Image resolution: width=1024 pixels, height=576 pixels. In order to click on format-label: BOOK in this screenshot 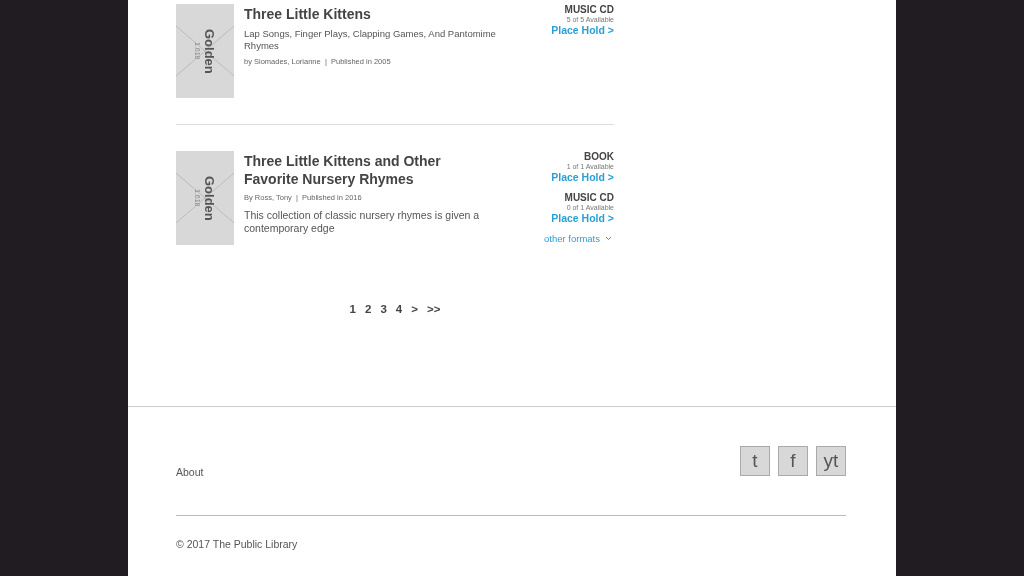, I will do `click(599, 156)`.